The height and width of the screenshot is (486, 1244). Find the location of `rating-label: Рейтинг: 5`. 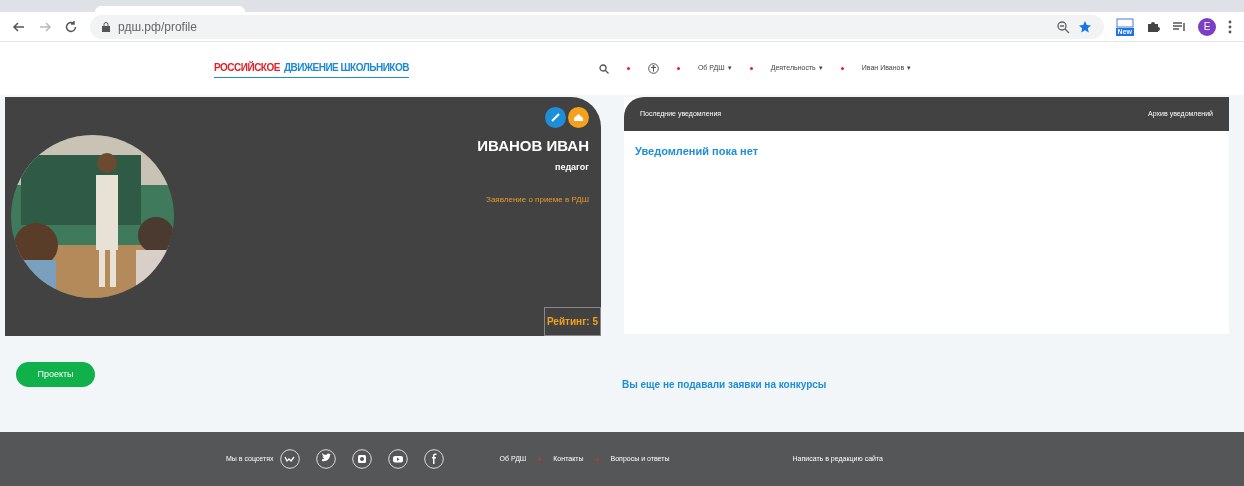

rating-label: Рейтинг: 5 is located at coordinates (572, 321).